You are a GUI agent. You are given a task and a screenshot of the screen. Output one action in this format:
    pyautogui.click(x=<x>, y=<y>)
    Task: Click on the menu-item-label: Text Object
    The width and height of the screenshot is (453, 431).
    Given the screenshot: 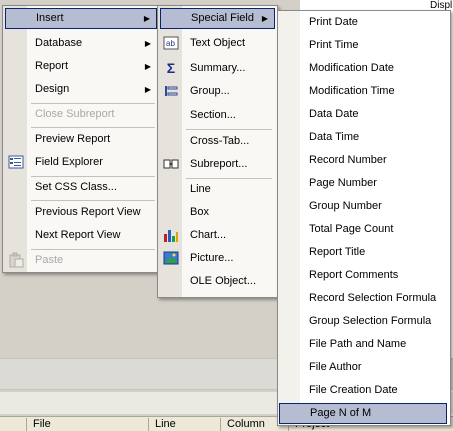 What is the action you would take?
    pyautogui.click(x=218, y=43)
    